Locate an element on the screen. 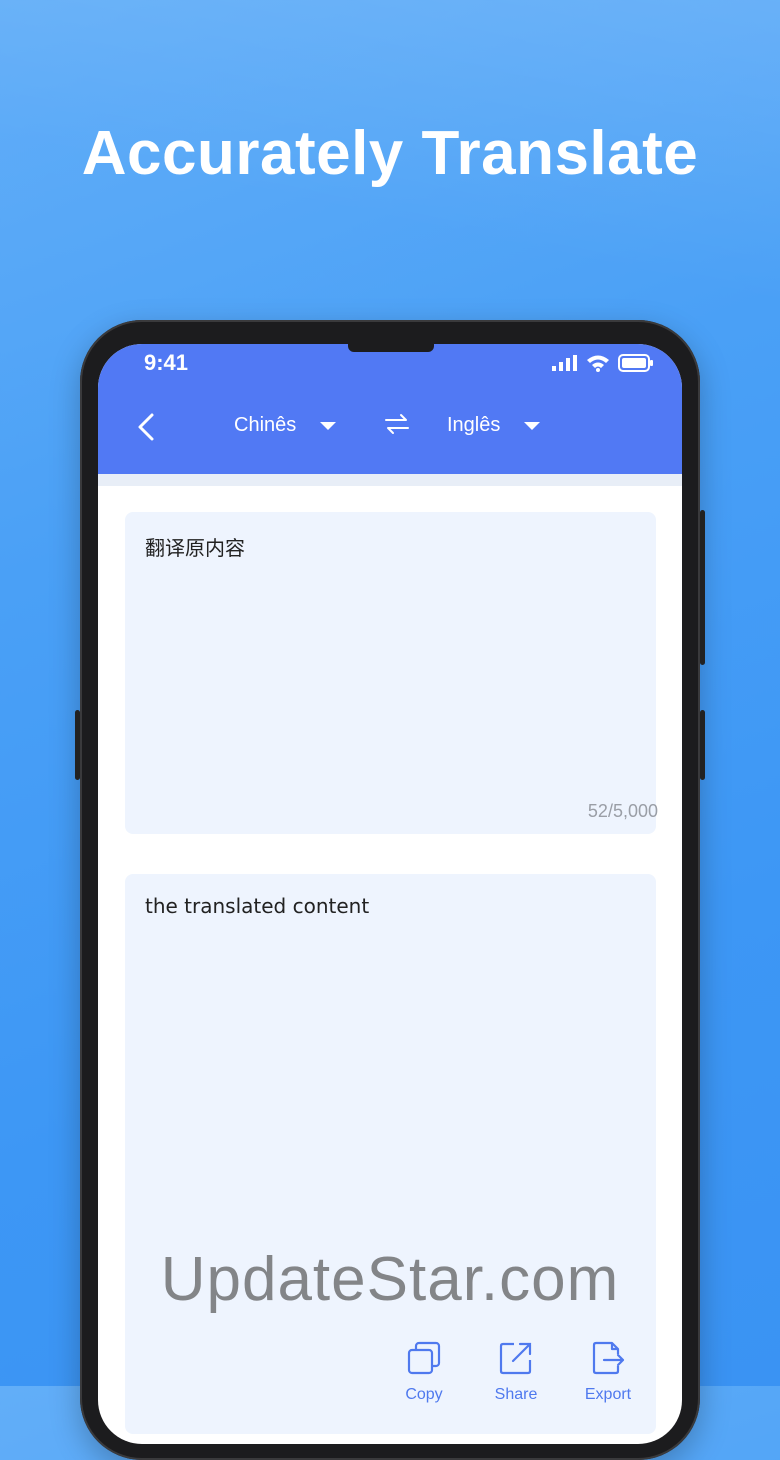  export-icon is located at coordinates (608, 1358).